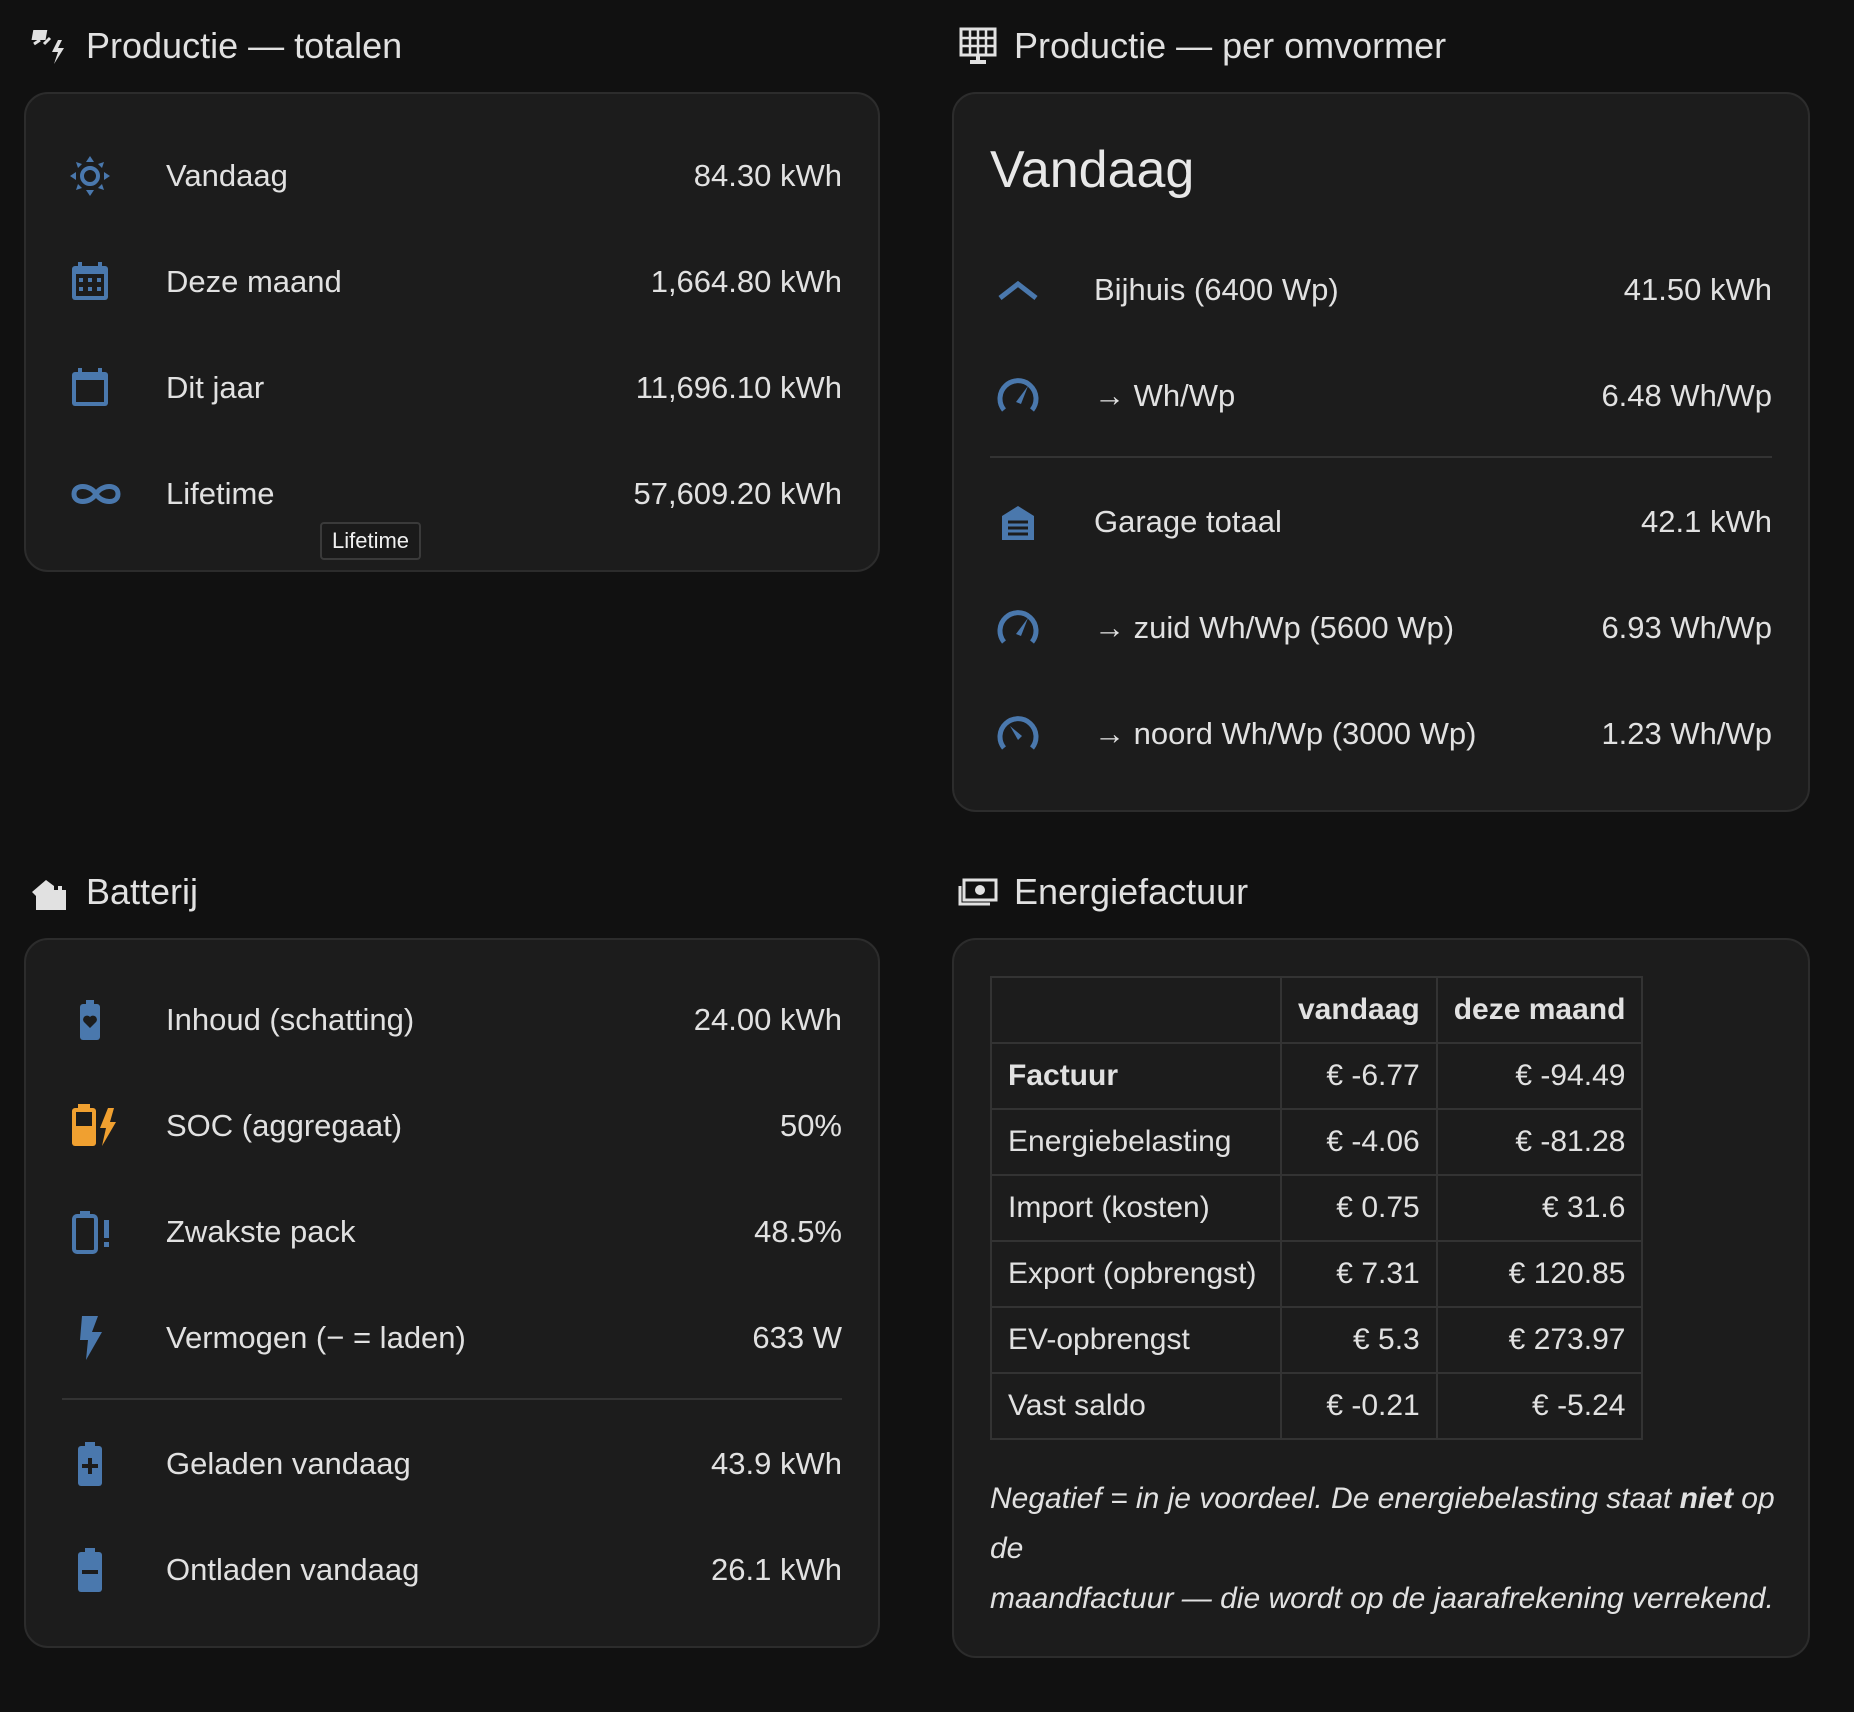  What do you see at coordinates (452, 282) in the screenshot?
I see `row-deze-maand: Deze maand 1,664.80 kWh` at bounding box center [452, 282].